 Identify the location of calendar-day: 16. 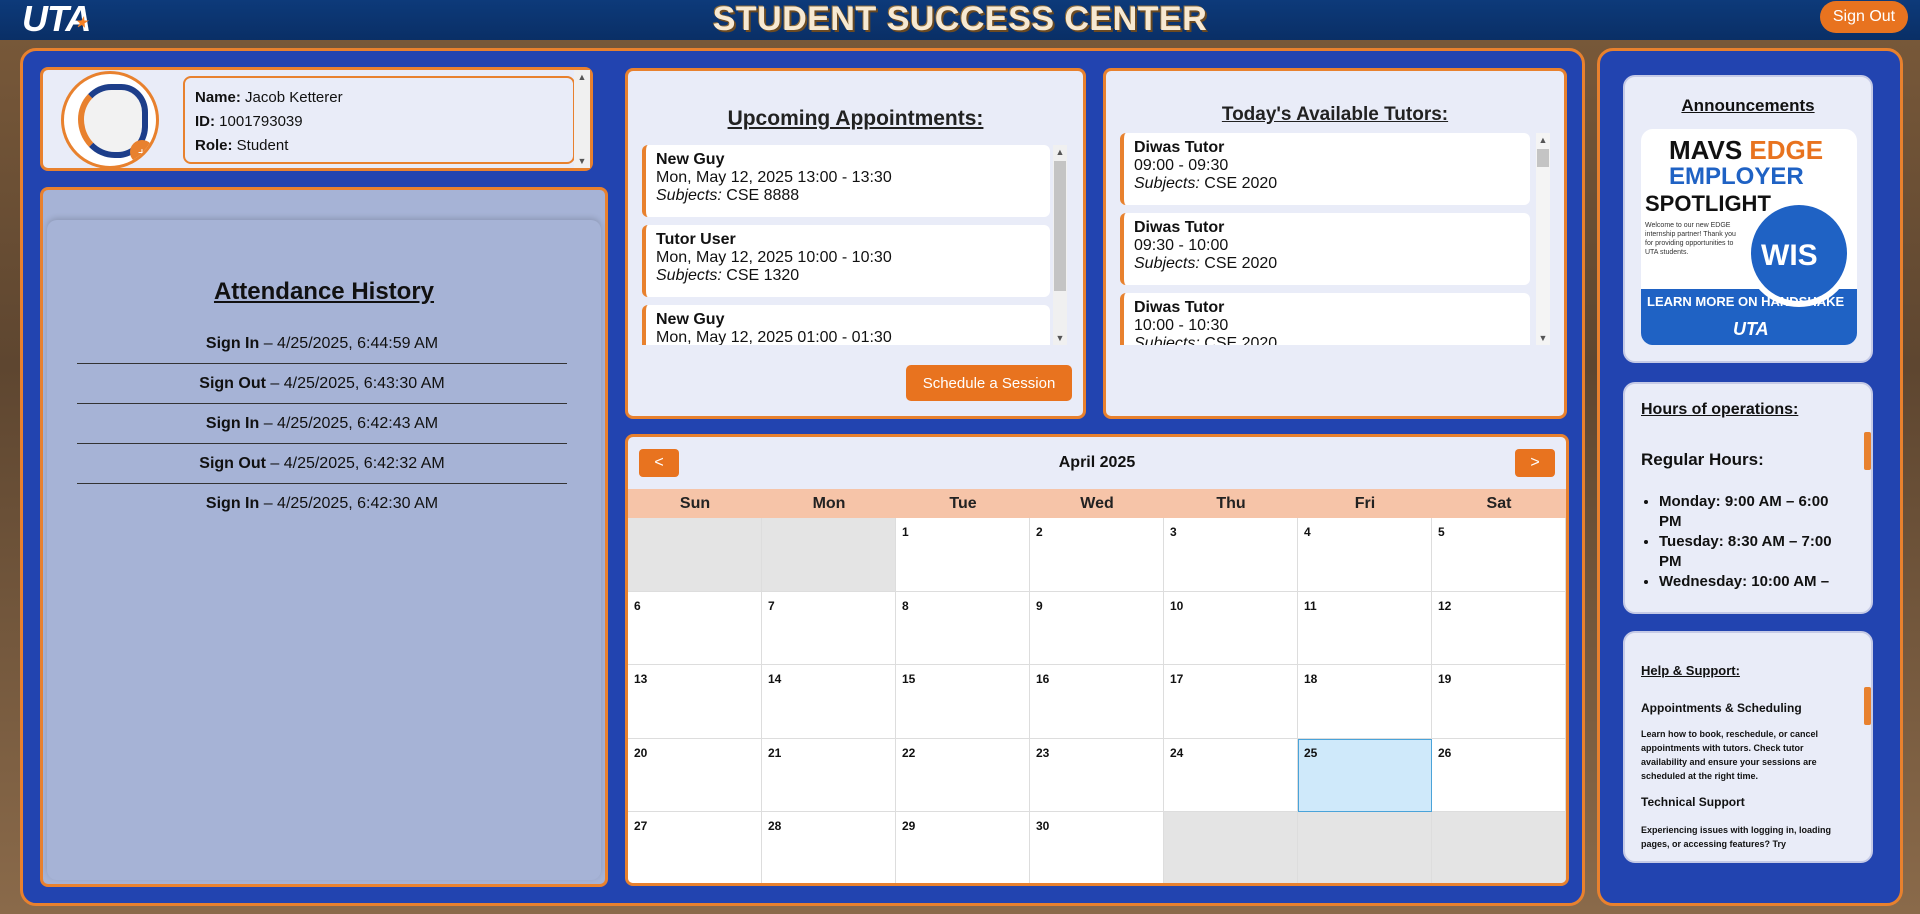
(1097, 702).